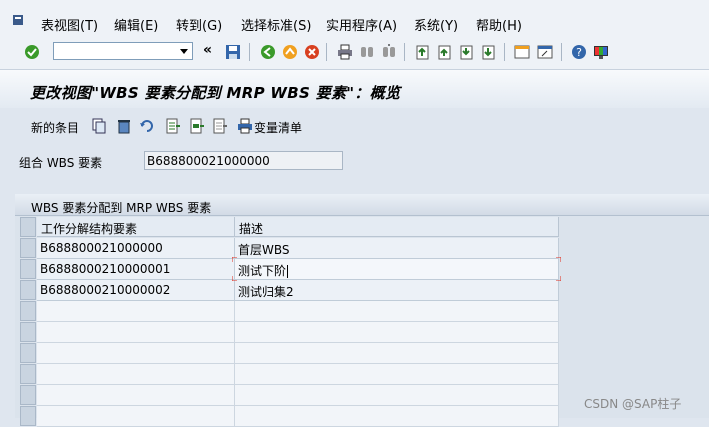 This screenshot has height=427, width=709. What do you see at coordinates (197, 126) in the screenshot?
I see `select-block-icon` at bounding box center [197, 126].